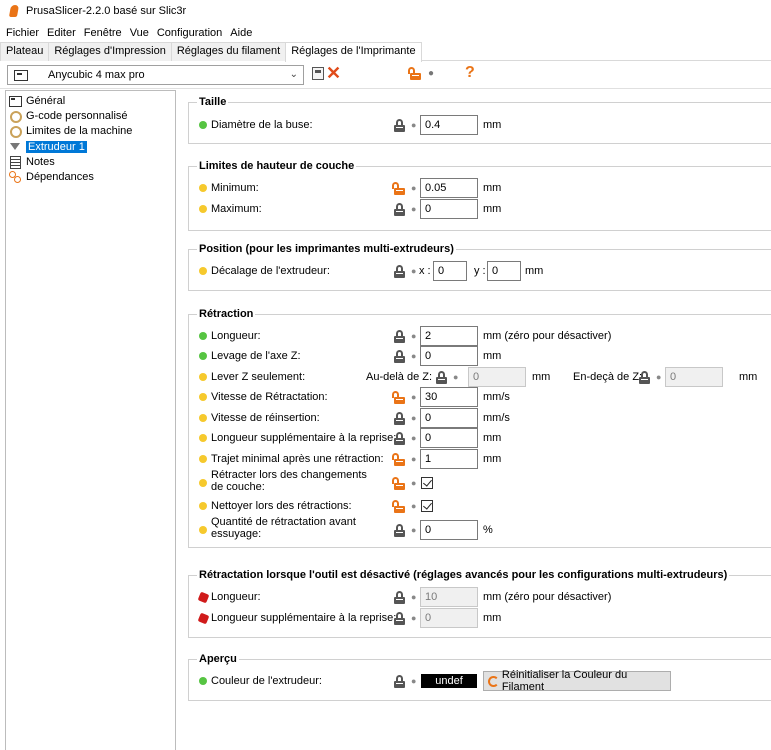 This screenshot has height=750, width=771. I want to click on retract-before-wipe-field: 0, so click(449, 530).